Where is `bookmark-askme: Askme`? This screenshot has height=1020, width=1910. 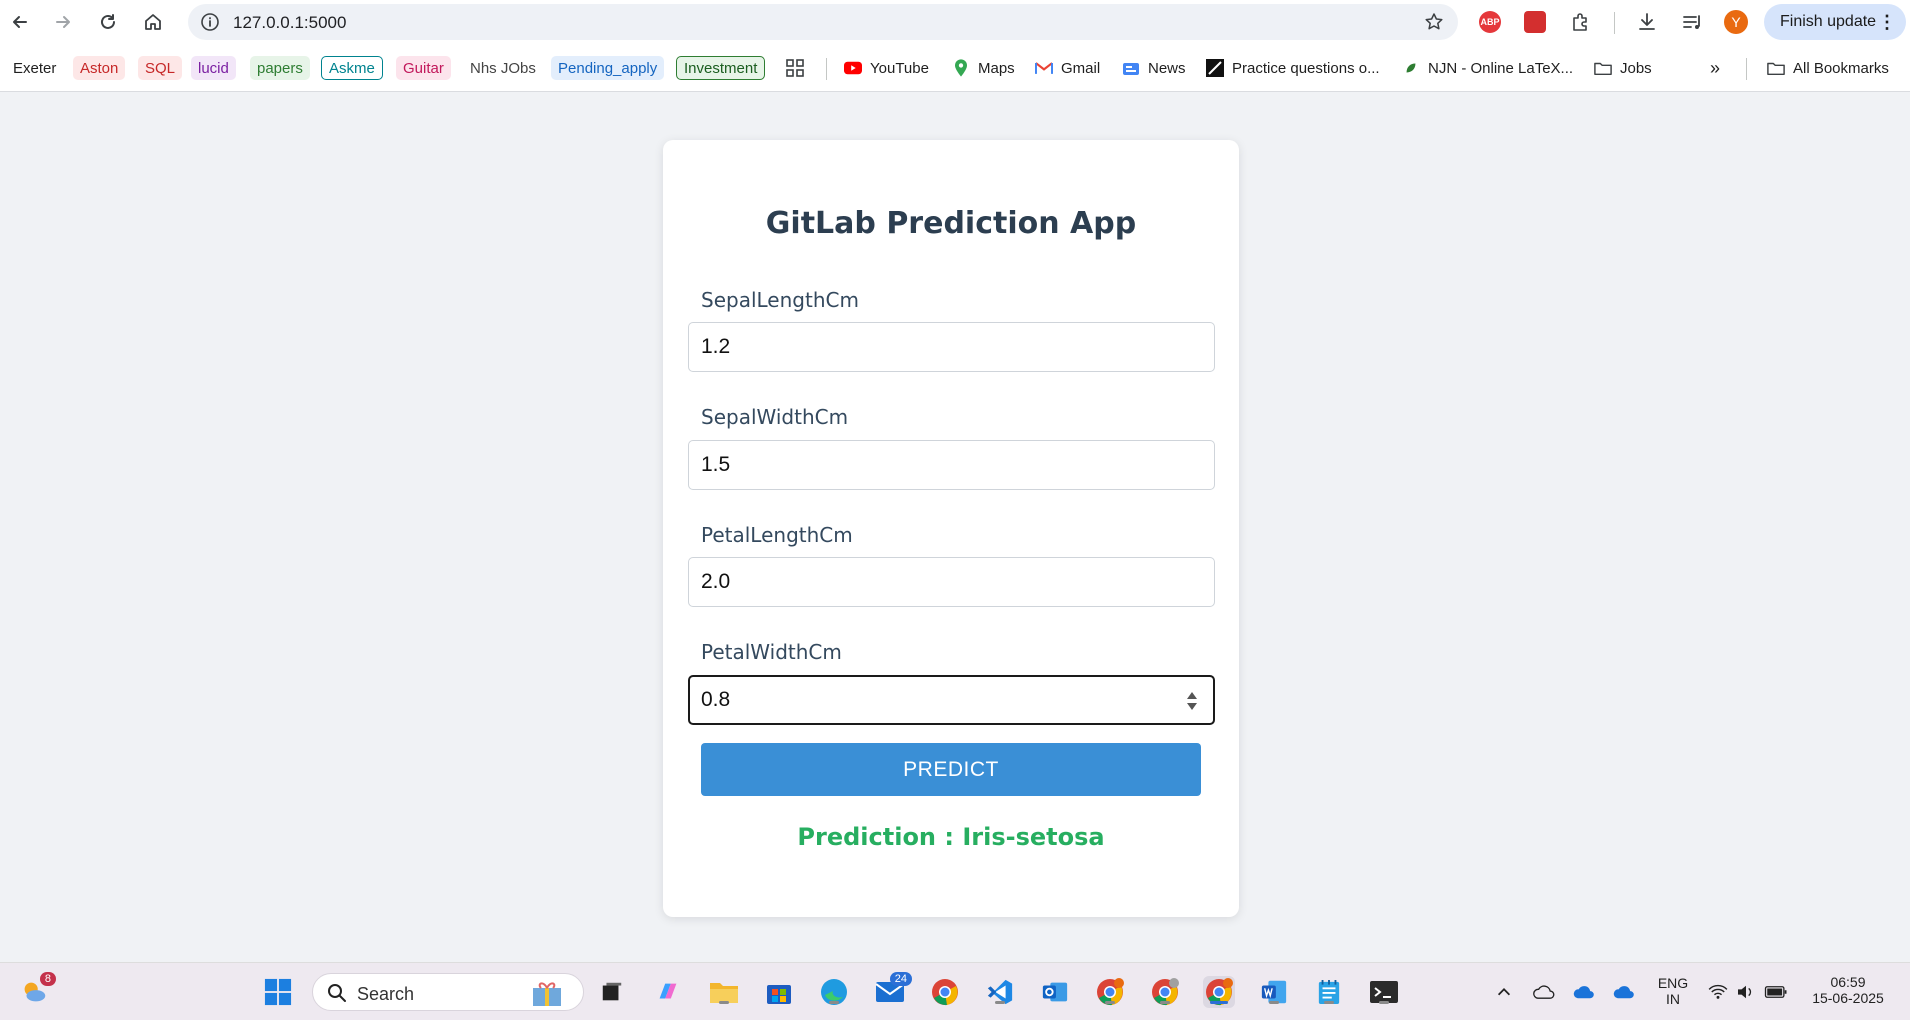
bookmark-askme: Askme is located at coordinates (352, 68).